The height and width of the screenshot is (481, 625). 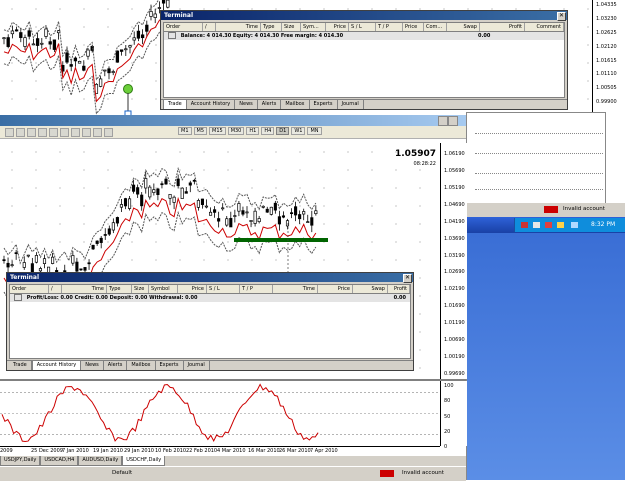 What do you see at coordinates (210, 278) in the screenshot?
I see `terminal-bottom-titlebar: Terminal ✕` at bounding box center [210, 278].